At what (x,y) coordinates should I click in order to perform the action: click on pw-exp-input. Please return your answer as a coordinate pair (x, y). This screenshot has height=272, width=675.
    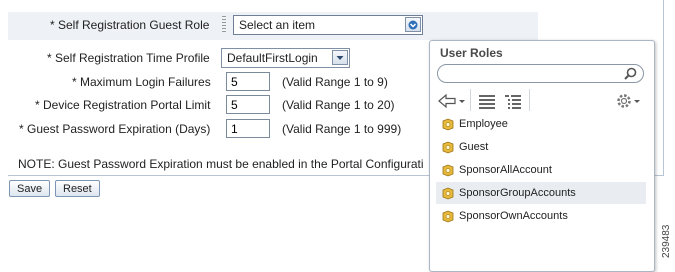
    Looking at the image, I should click on (248, 128).